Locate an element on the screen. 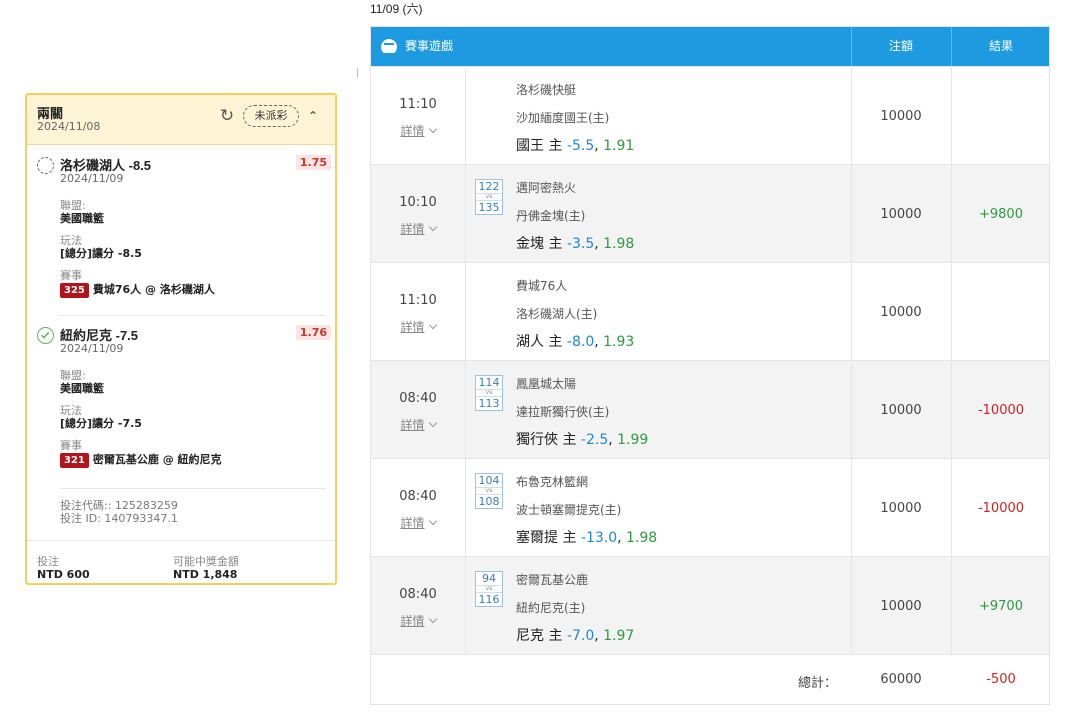 The image size is (1080, 712). pending-status-icon is located at coordinates (45, 165).